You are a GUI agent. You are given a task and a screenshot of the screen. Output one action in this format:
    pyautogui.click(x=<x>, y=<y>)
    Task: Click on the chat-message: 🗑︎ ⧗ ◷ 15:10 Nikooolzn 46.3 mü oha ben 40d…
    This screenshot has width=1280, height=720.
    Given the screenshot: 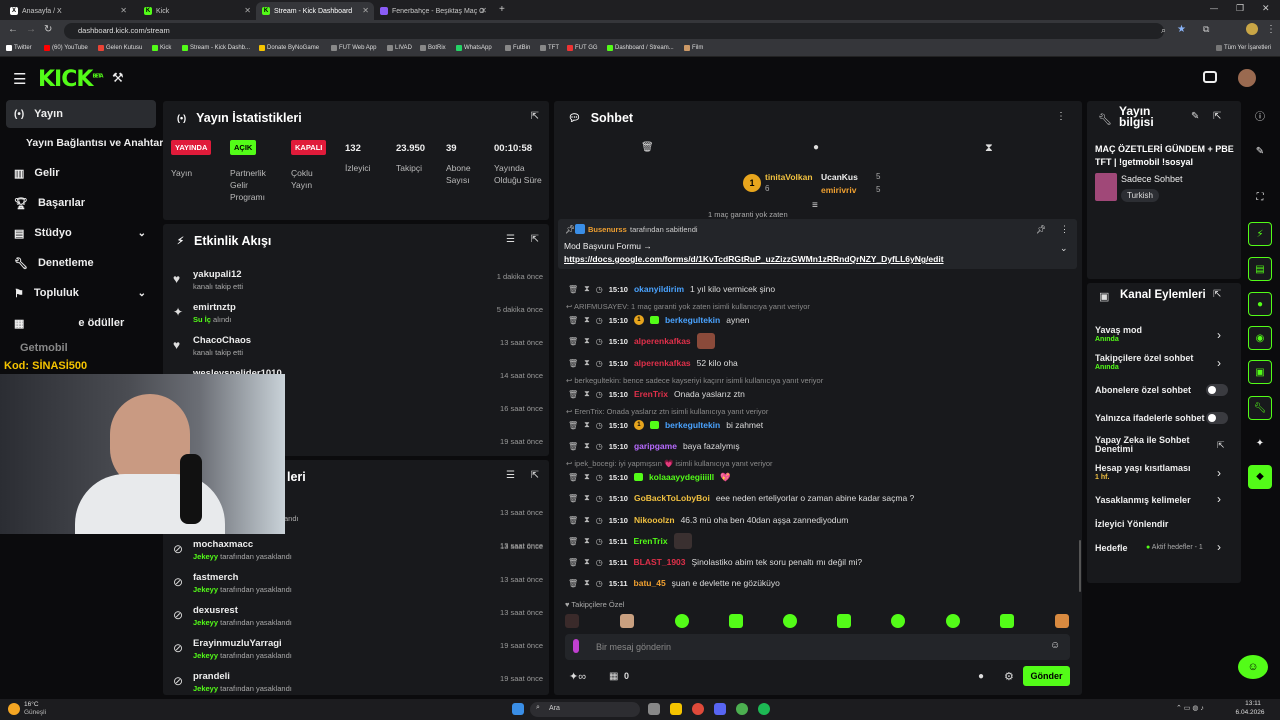 What is the action you would take?
    pyautogui.click(x=708, y=520)
    